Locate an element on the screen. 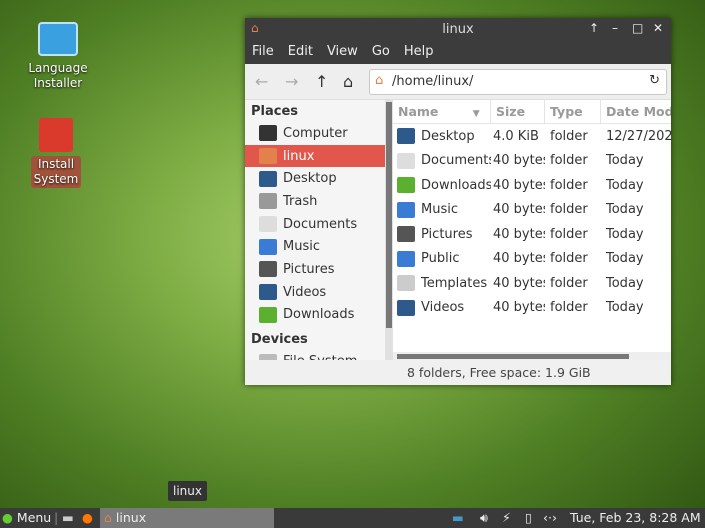 The width and height of the screenshot is (705, 528). reload-icon: ↻ is located at coordinates (654, 80).